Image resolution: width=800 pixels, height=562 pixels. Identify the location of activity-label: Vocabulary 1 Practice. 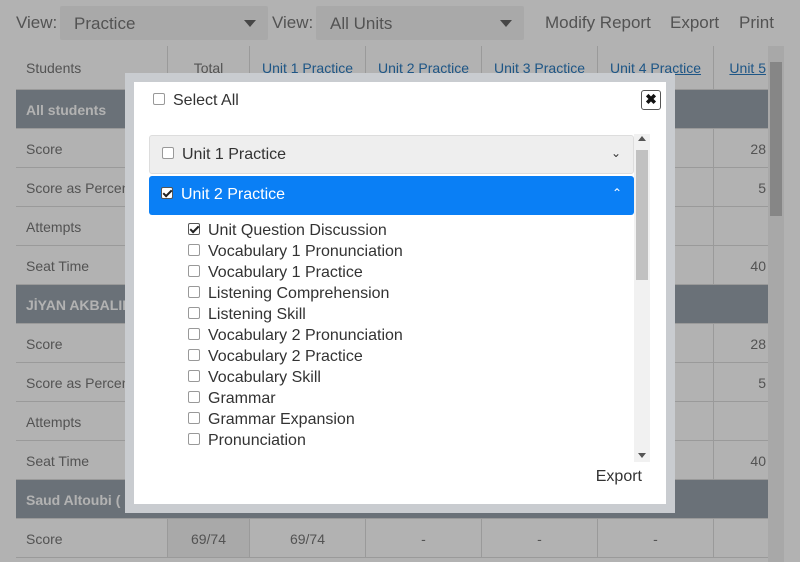
(285, 272).